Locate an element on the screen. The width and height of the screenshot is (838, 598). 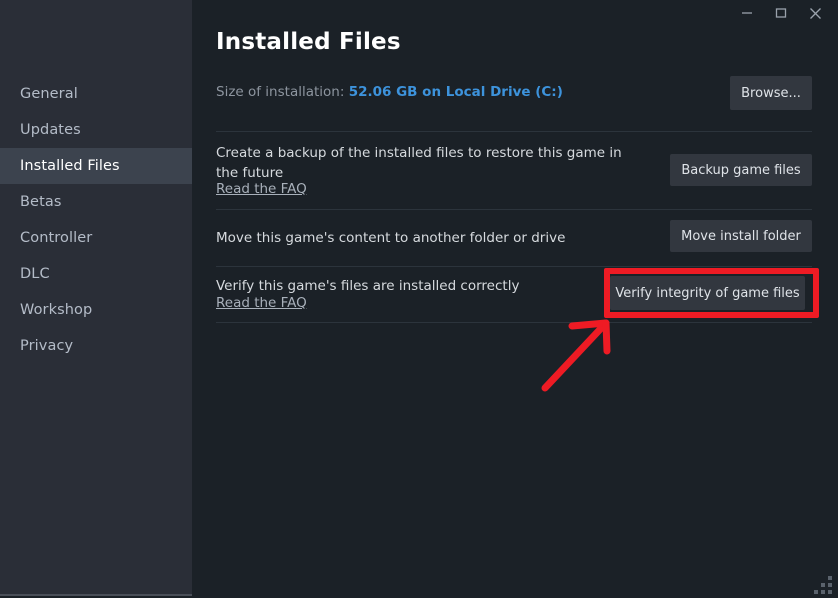
sidebar-item-general: General is located at coordinates (96, 94).